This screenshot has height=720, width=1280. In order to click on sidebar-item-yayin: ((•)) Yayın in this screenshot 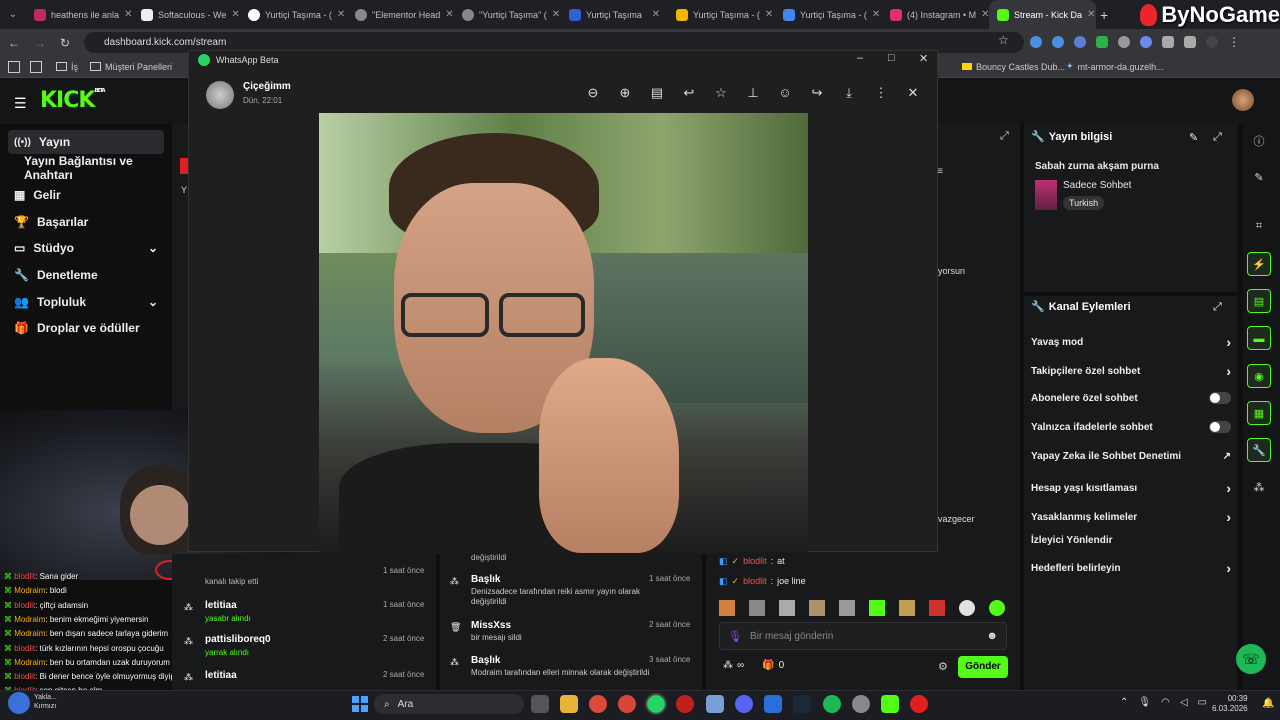, I will do `click(86, 142)`.